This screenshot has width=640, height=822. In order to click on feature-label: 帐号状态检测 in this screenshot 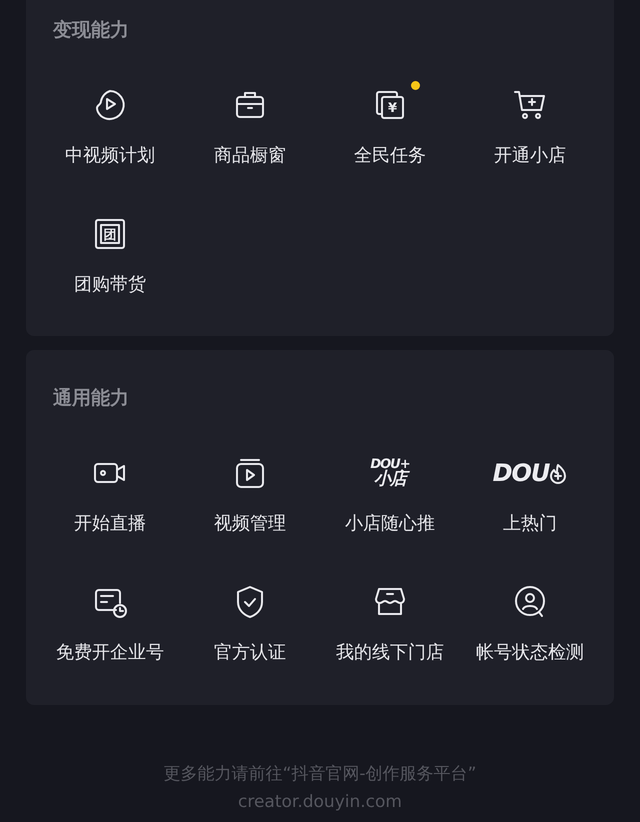, I will do `click(530, 653)`.